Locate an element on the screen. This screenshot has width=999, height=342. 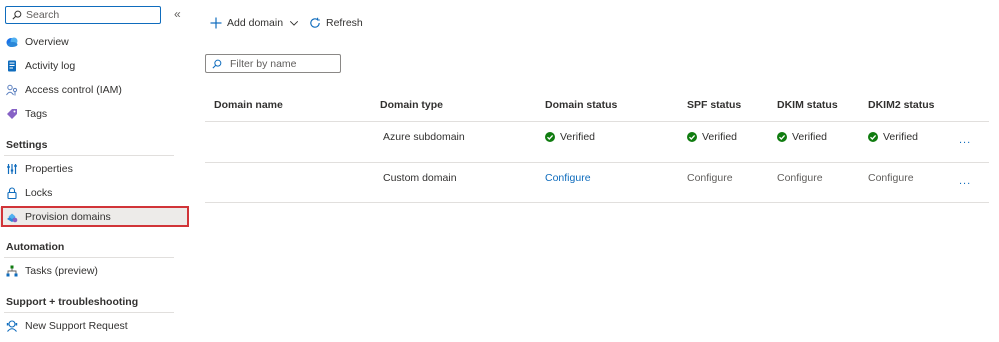
sidebar-item-label: New Support Request is located at coordinates (76, 326).